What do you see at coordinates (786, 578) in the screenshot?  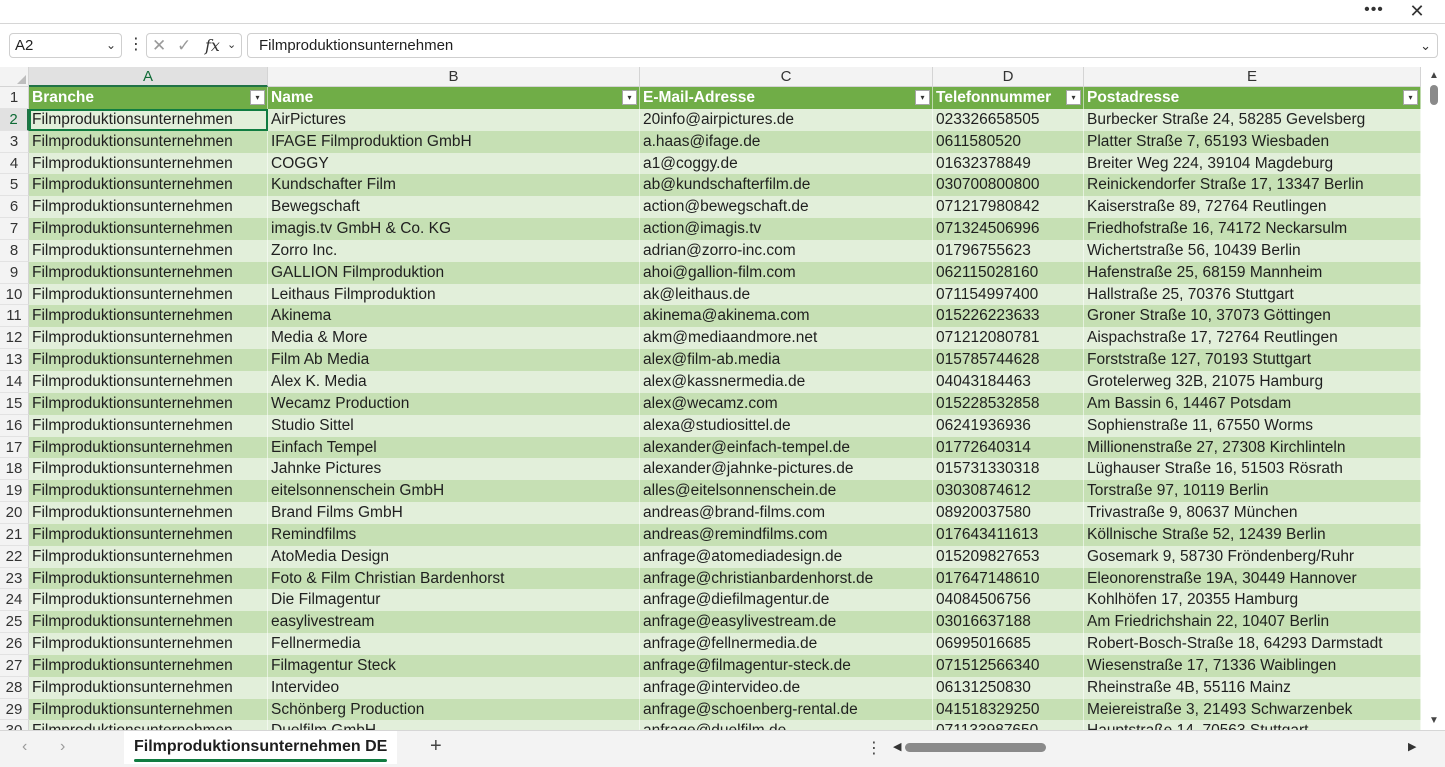 I see `cell-email: anfrage@christianbardenhorst.de` at bounding box center [786, 578].